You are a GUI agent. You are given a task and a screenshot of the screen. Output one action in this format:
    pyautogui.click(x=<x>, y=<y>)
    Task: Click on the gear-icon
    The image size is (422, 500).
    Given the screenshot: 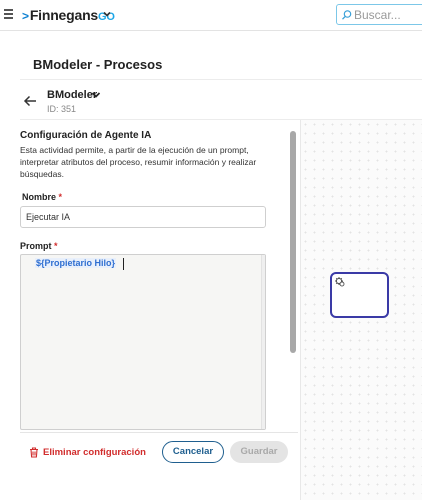 What is the action you would take?
    pyautogui.click(x=340, y=282)
    